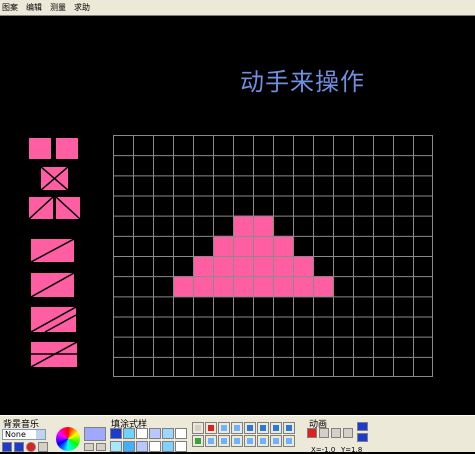 The width and height of the screenshot is (475, 454). What do you see at coordinates (7, 447) in the screenshot?
I see `stop-music-button` at bounding box center [7, 447].